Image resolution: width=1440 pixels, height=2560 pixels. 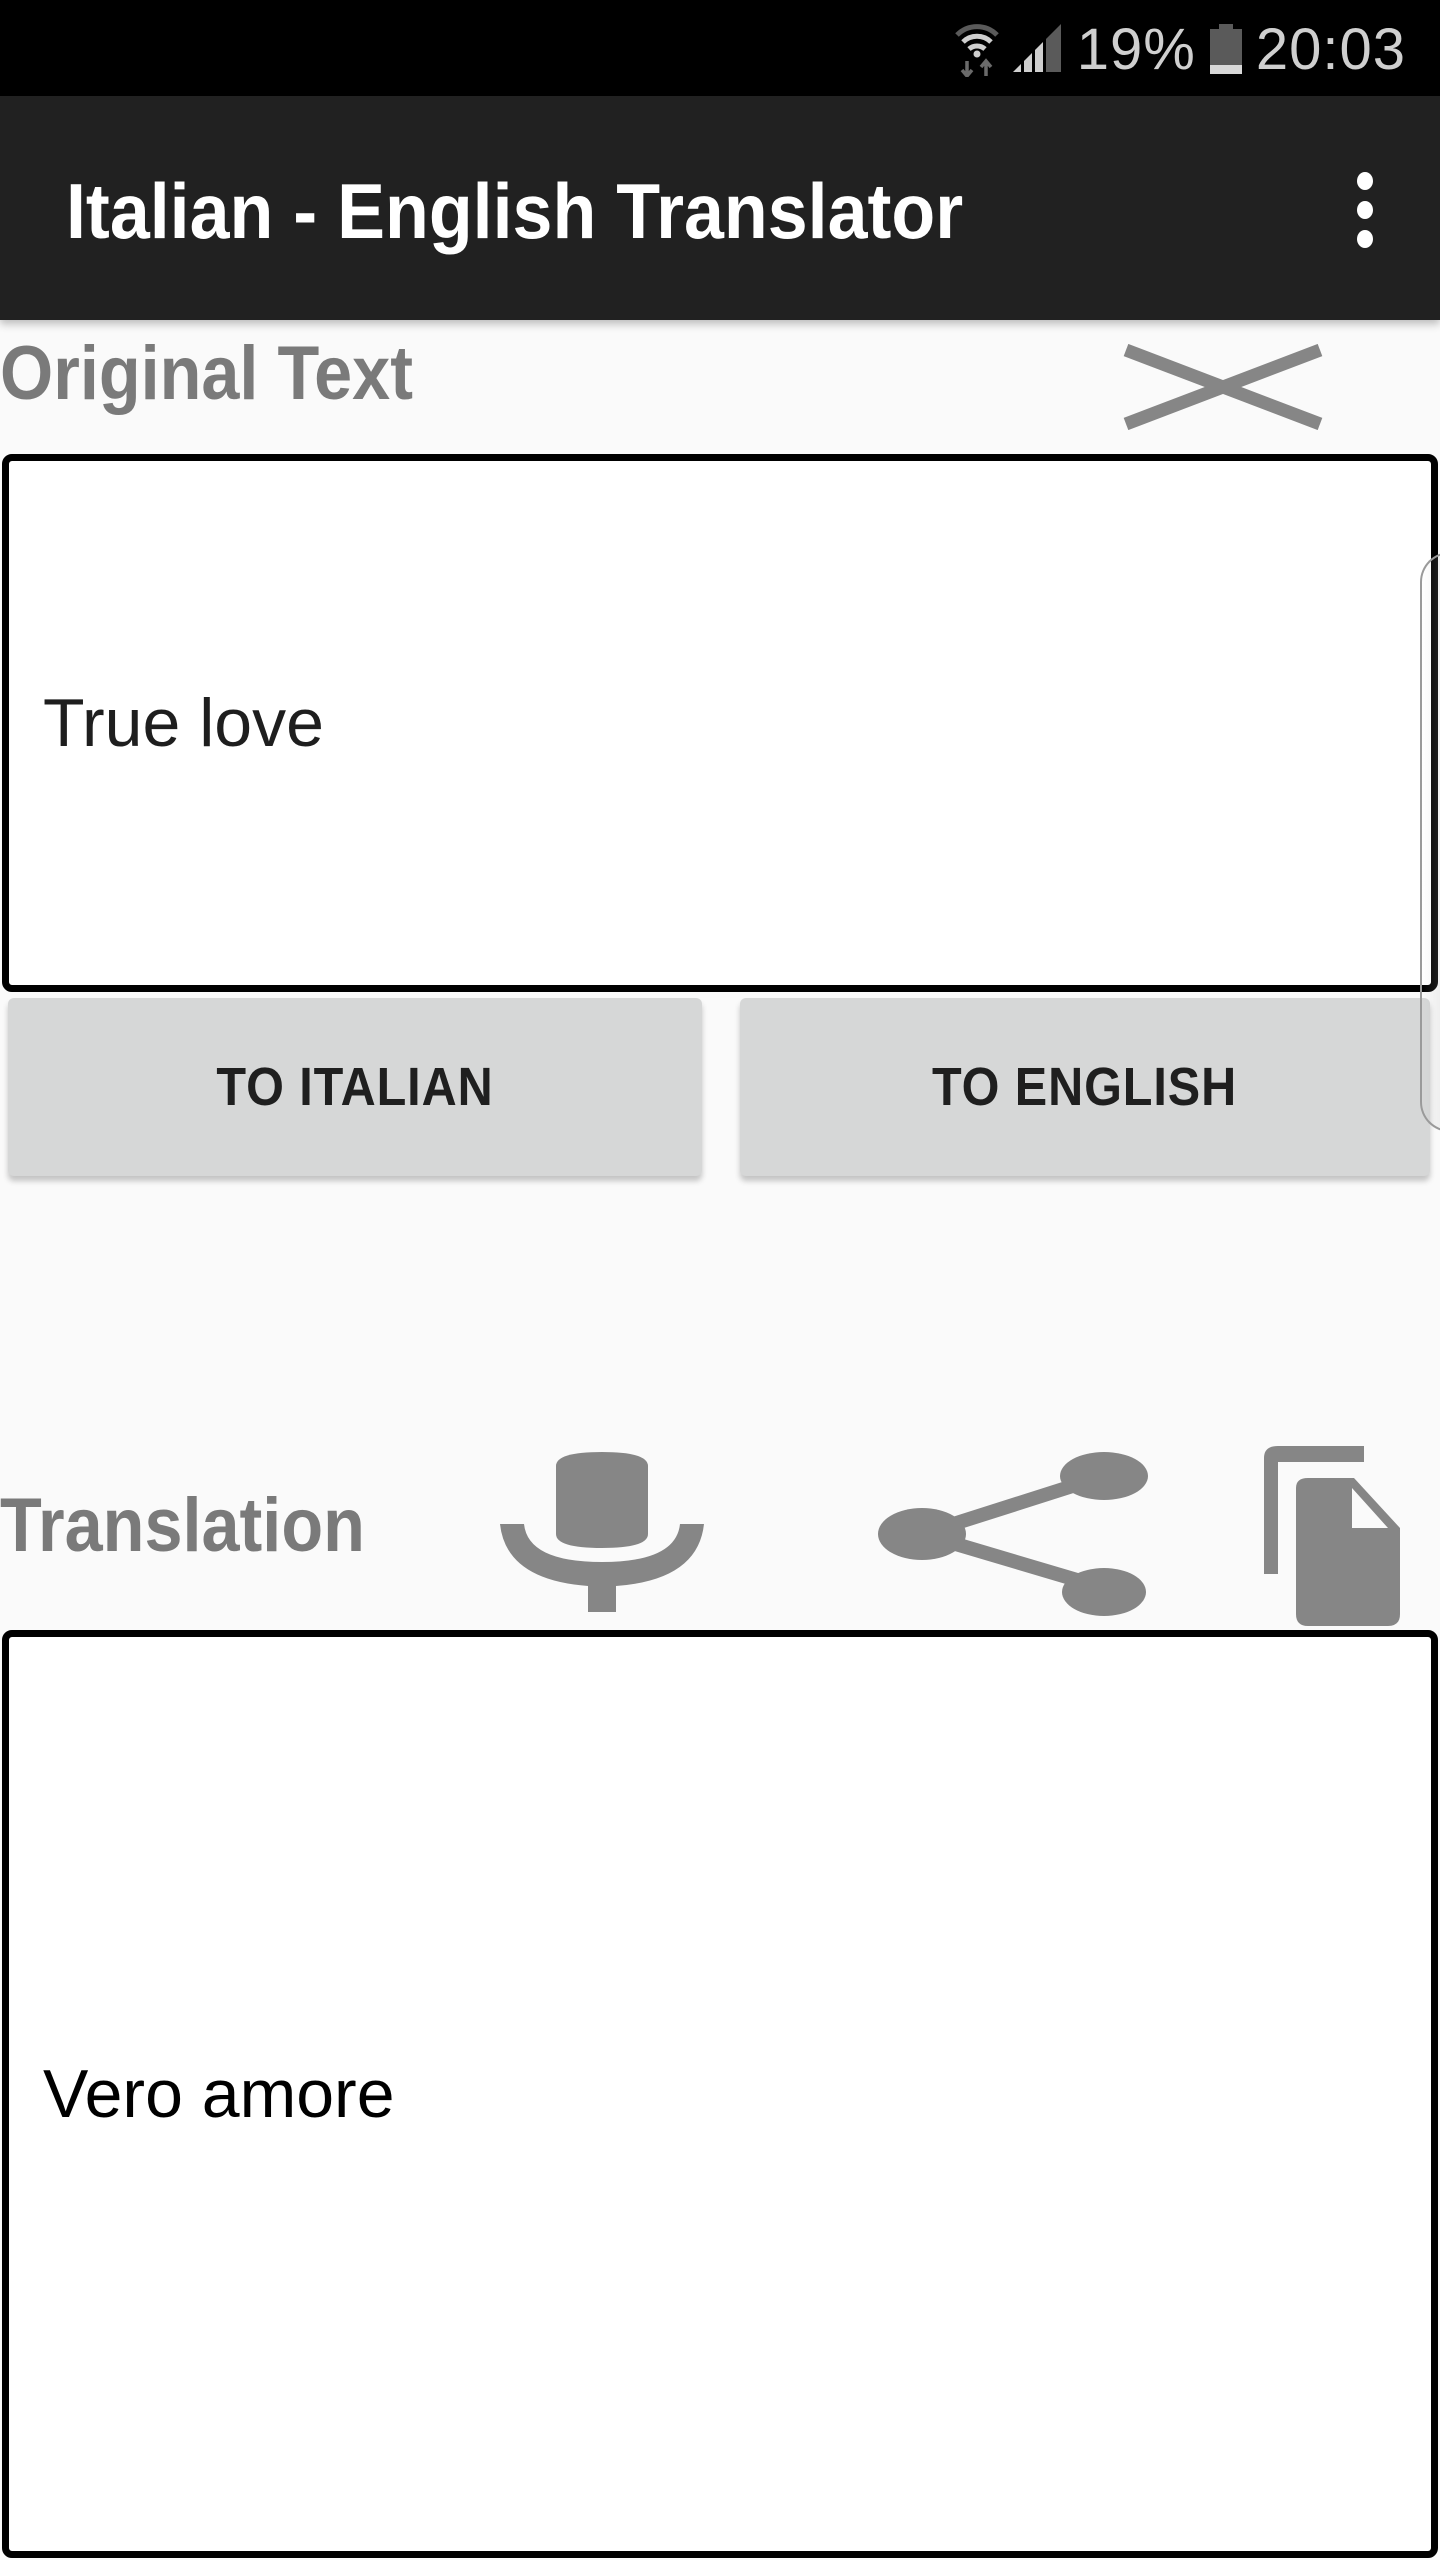 I want to click on translation-text-value: Vero amore, so click(x=219, y=2094).